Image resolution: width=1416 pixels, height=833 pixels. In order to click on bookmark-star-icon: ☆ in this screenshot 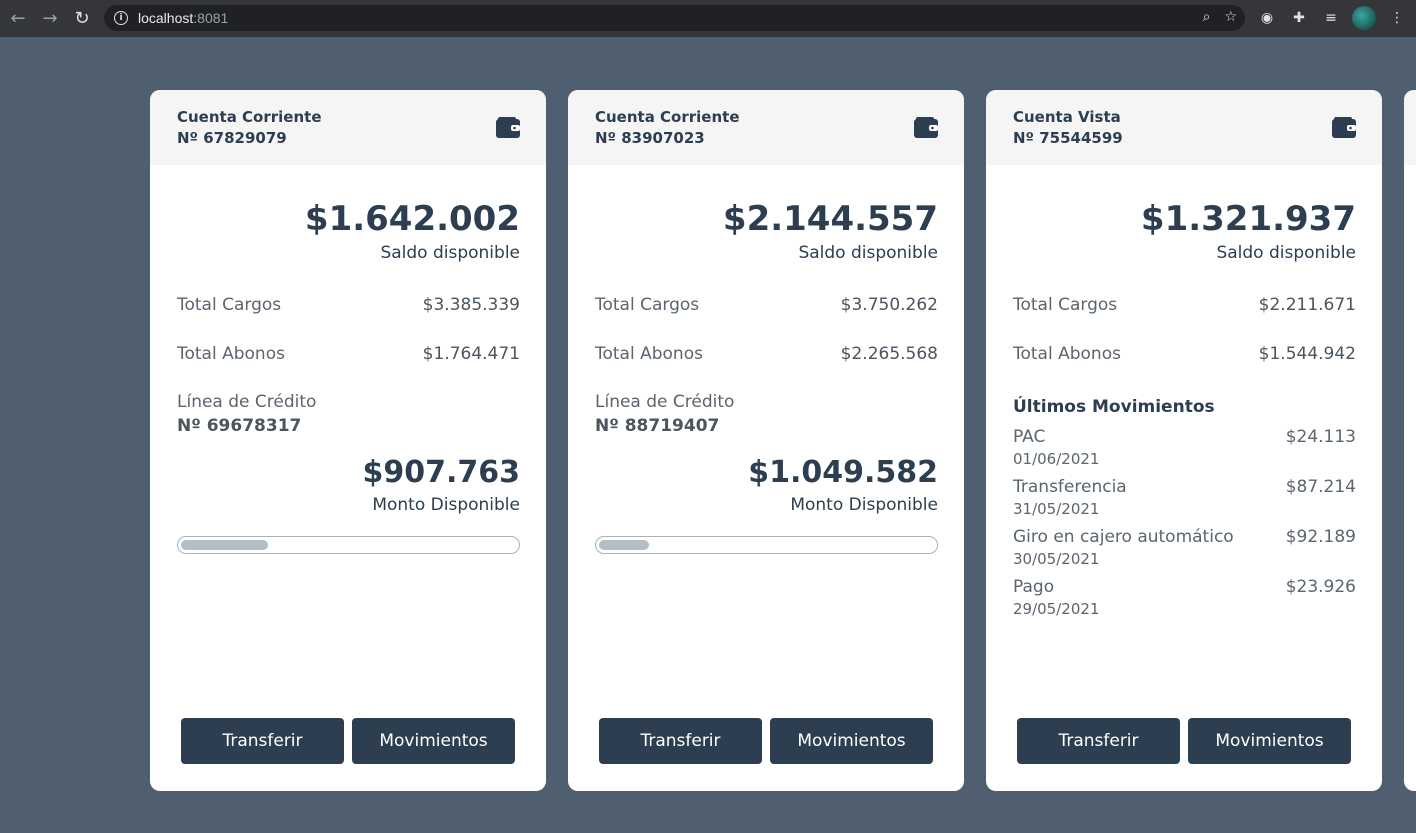, I will do `click(1230, 17)`.